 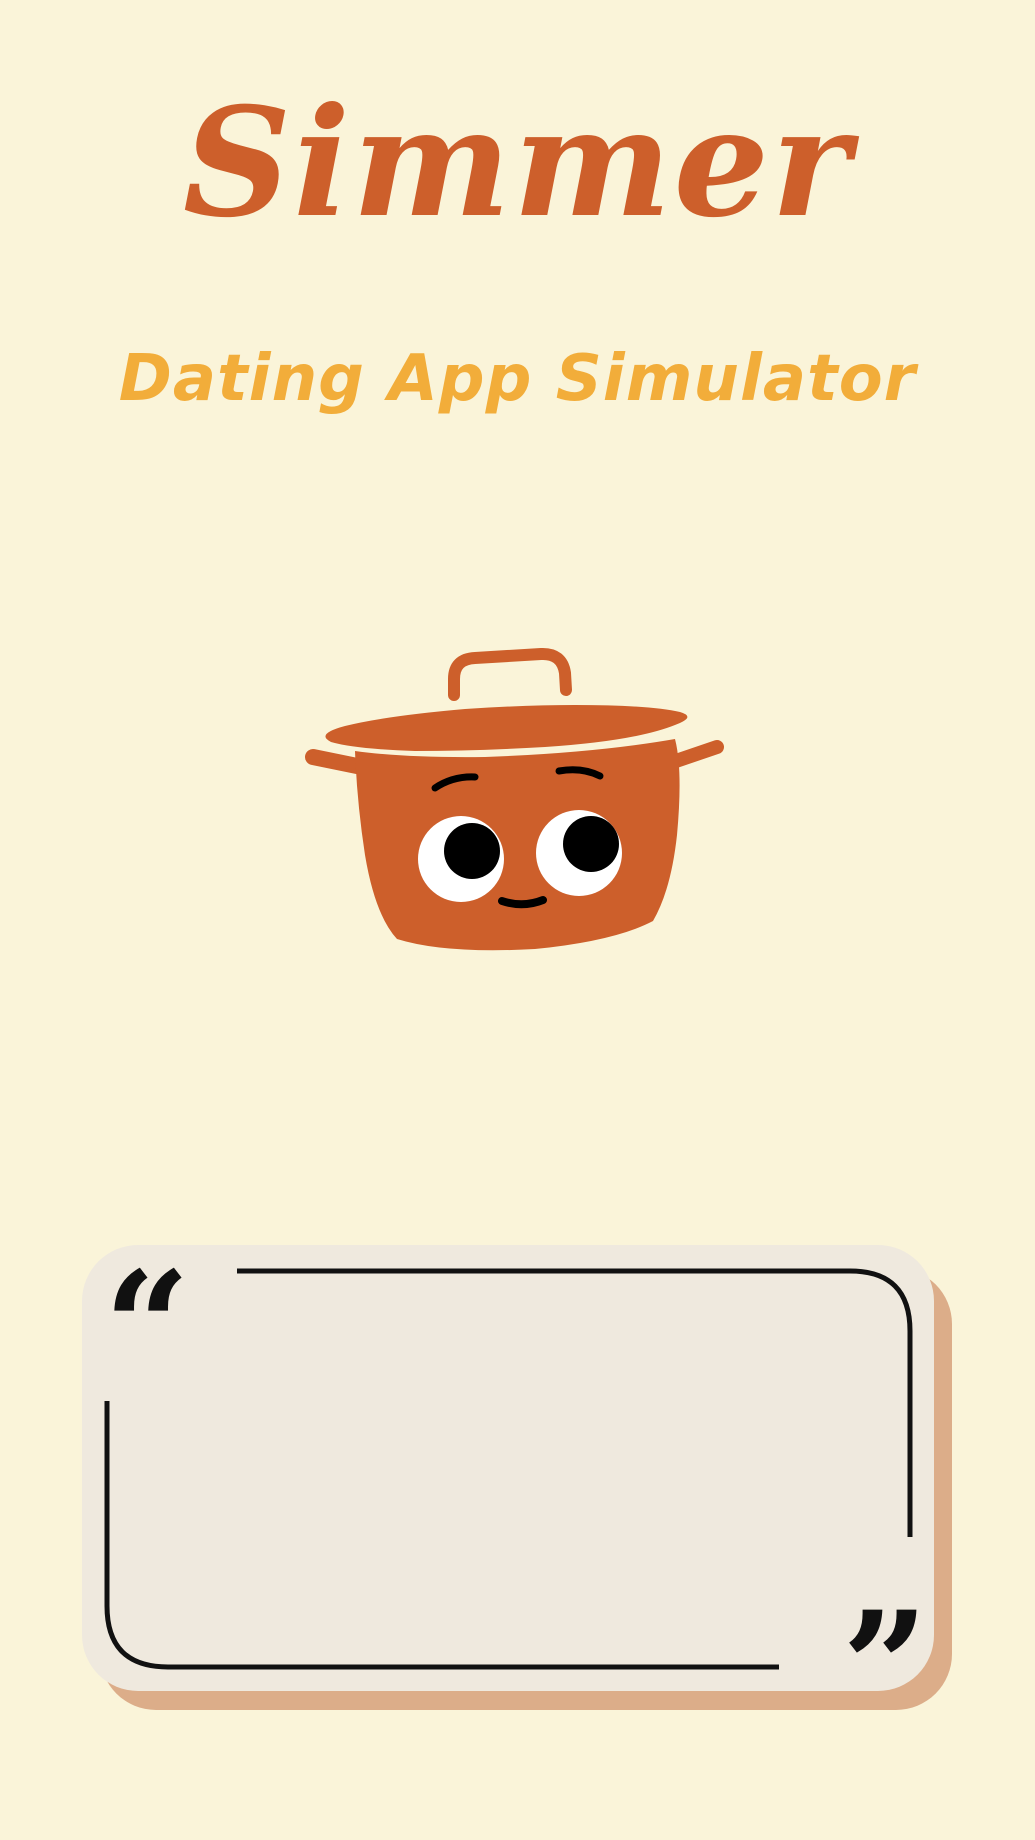 I want to click on quote-text, so click(x=510, y=1475).